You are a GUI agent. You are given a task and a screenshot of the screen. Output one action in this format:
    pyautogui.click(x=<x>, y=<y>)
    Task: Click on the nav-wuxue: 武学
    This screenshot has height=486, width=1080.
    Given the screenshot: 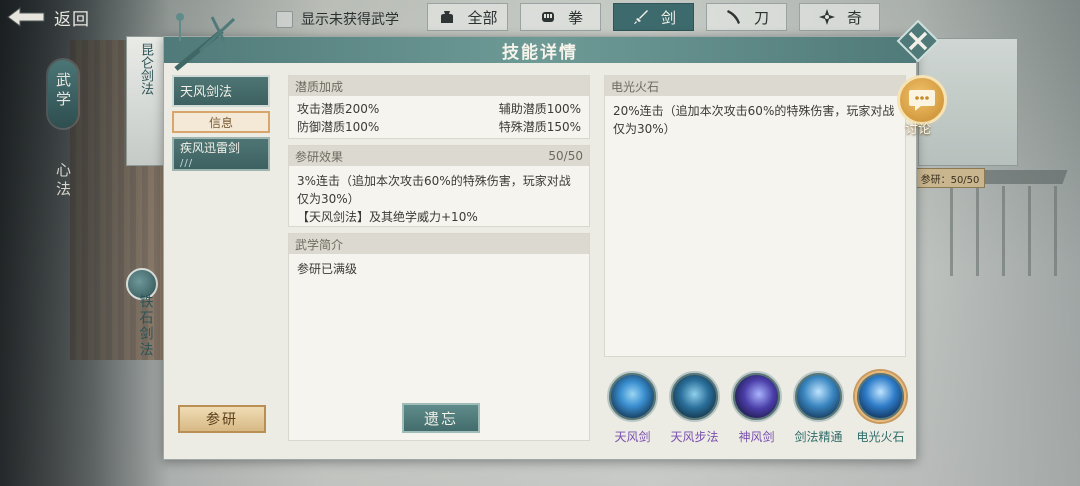 What is the action you would take?
    pyautogui.click(x=63, y=94)
    